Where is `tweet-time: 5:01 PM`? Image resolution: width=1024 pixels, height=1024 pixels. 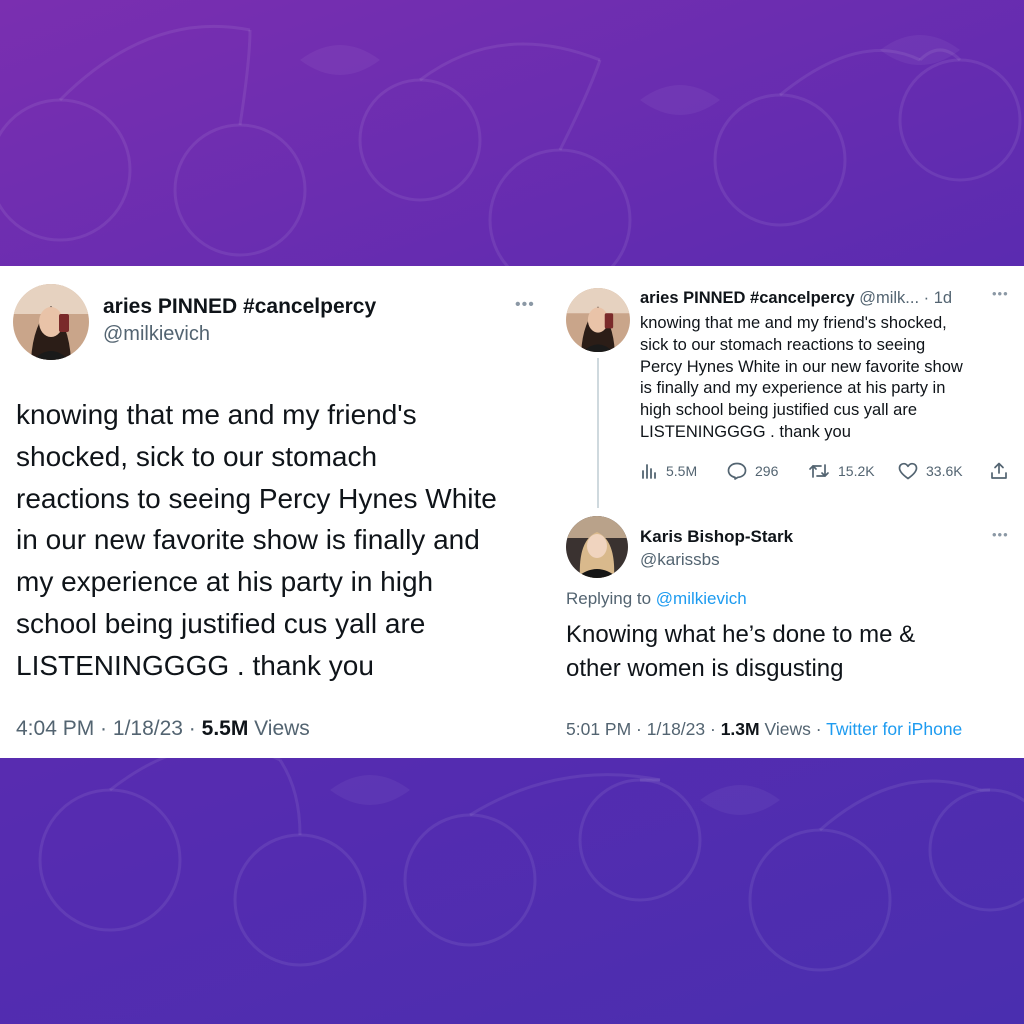 tweet-time: 5:01 PM is located at coordinates (598, 729).